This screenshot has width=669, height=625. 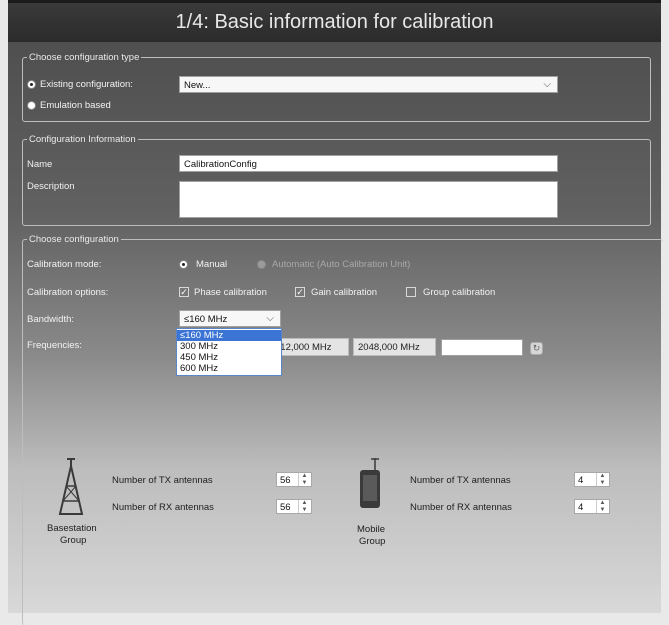 I want to click on mobile-rx-label: Number of RX antennas, so click(x=461, y=507).